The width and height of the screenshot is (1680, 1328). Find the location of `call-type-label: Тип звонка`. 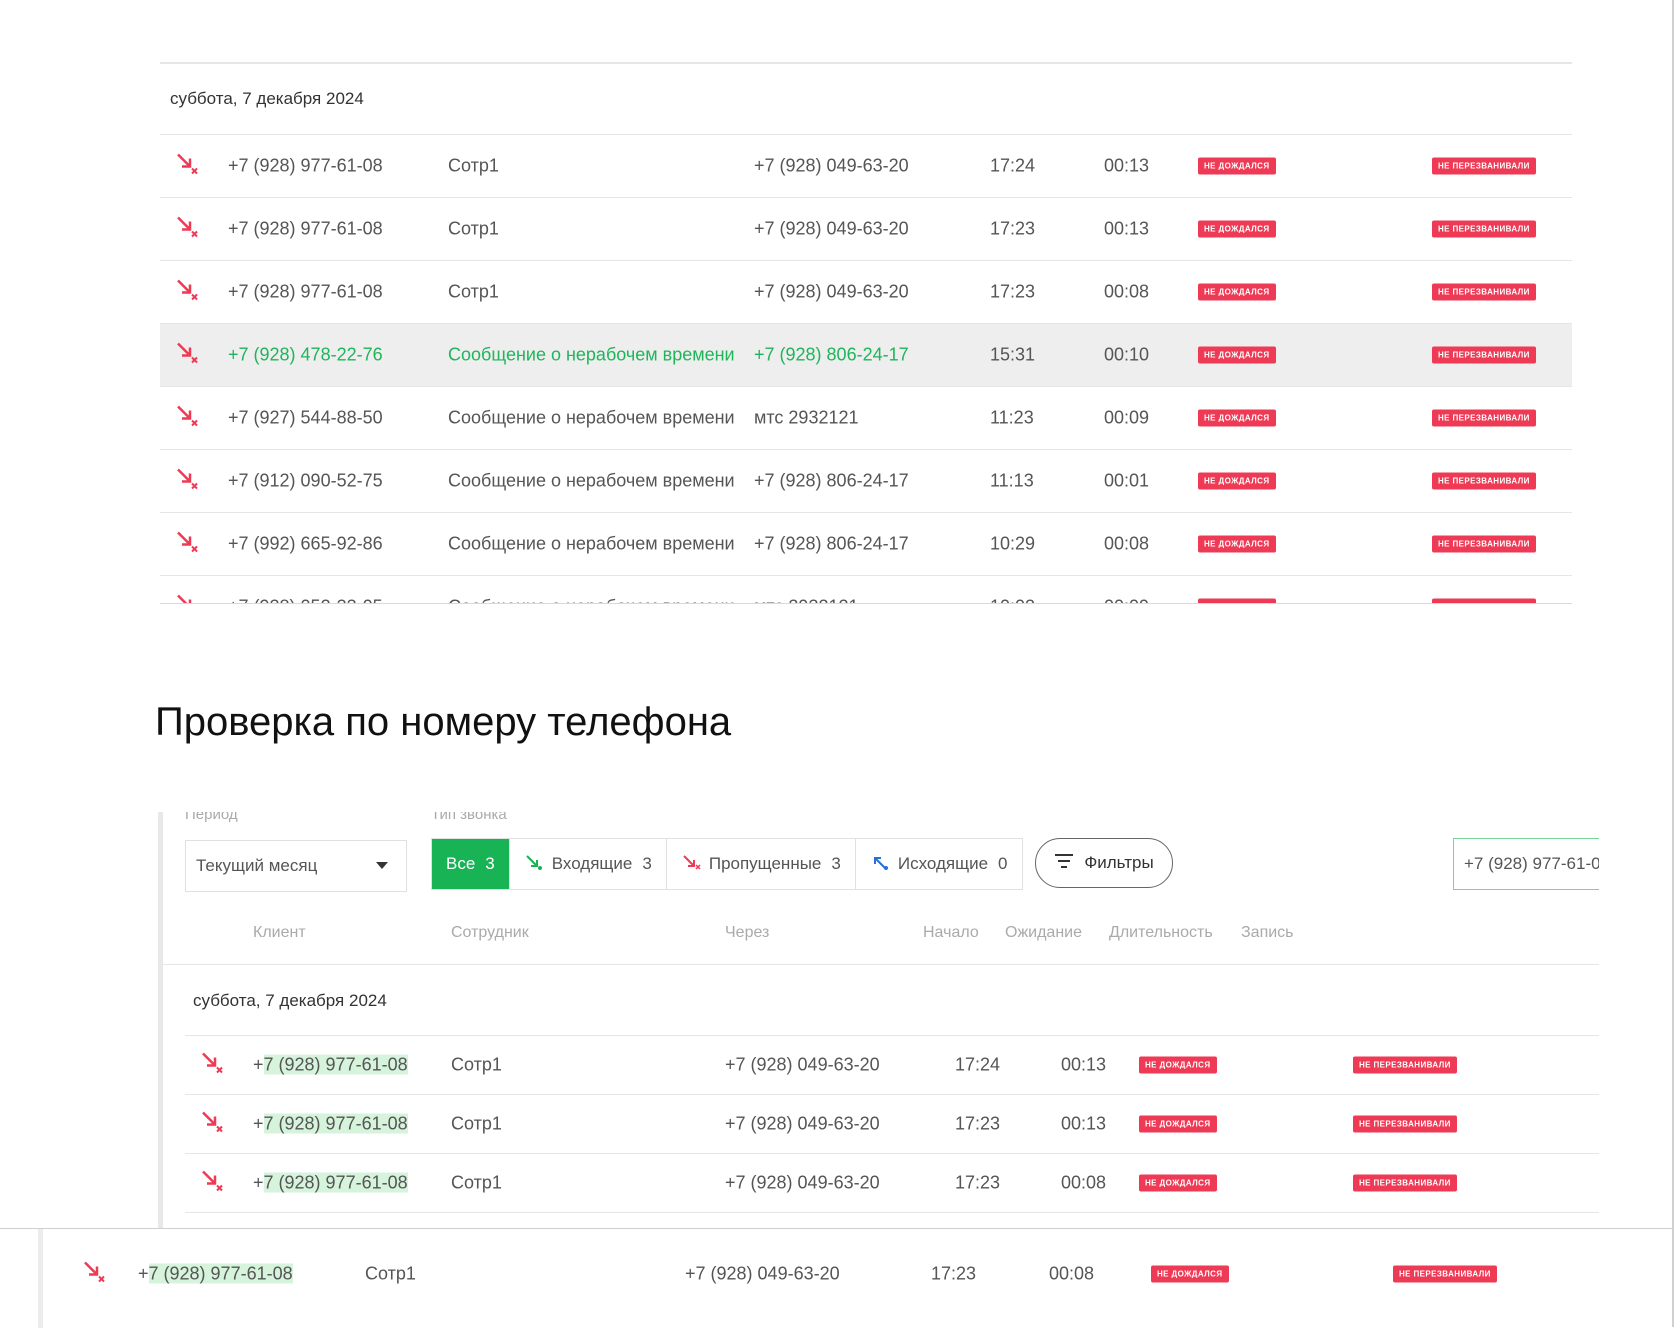

call-type-label: Тип звонка is located at coordinates (469, 817).